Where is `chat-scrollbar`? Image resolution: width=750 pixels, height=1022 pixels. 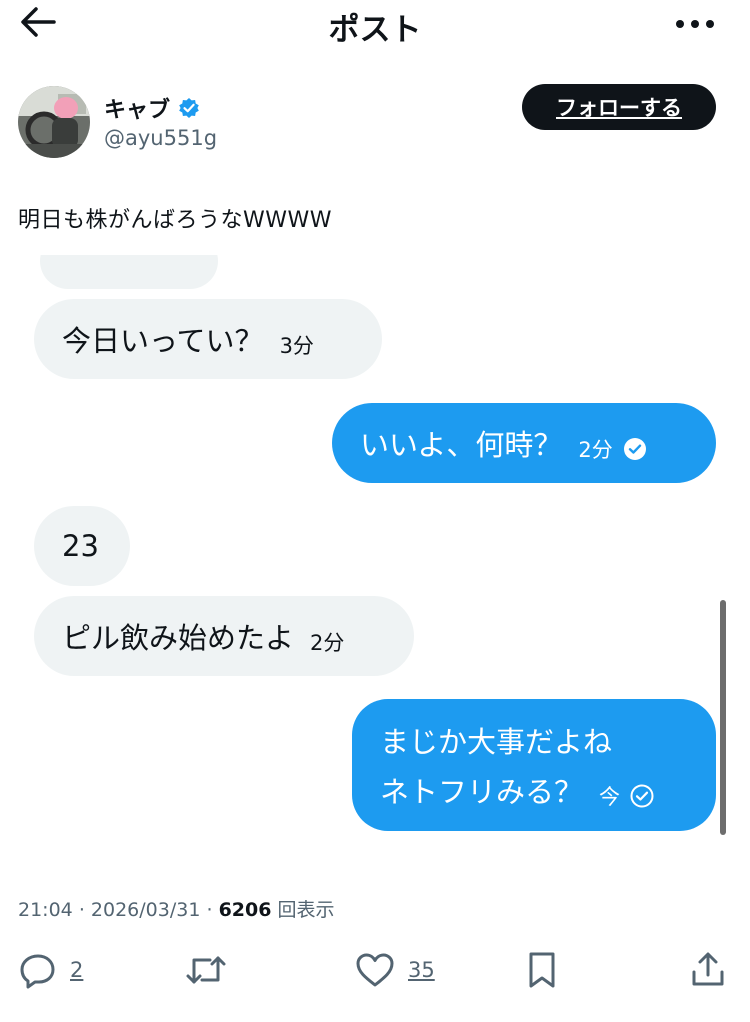
chat-scrollbar is located at coordinates (723, 717).